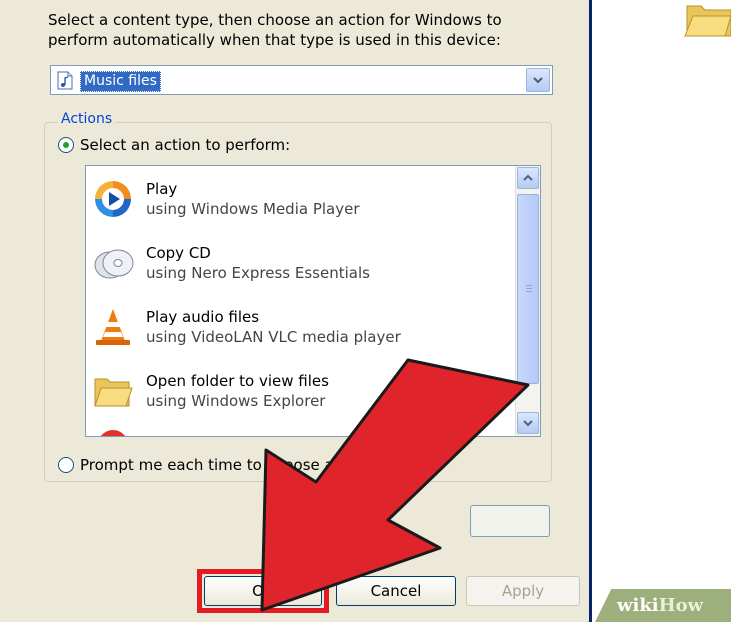 This screenshot has width=731, height=622. I want to click on prompt-label: Prompt me each time to choose a, so click(207, 465).